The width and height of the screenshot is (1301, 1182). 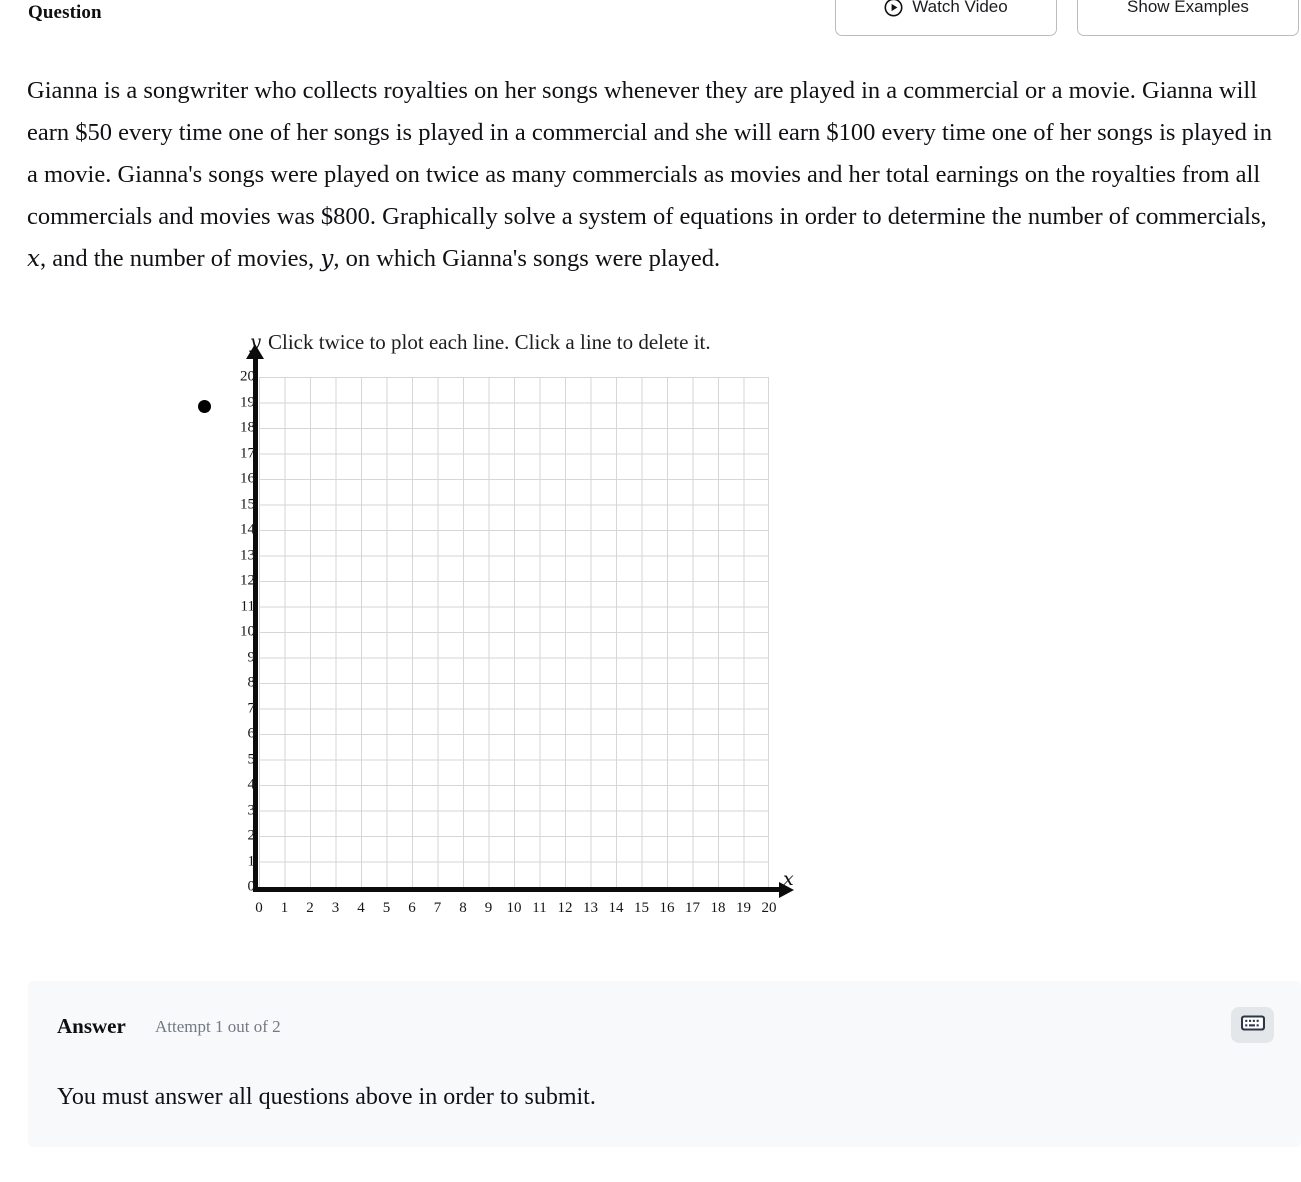 I want to click on x-tick-label: 20, so click(x=769, y=908).